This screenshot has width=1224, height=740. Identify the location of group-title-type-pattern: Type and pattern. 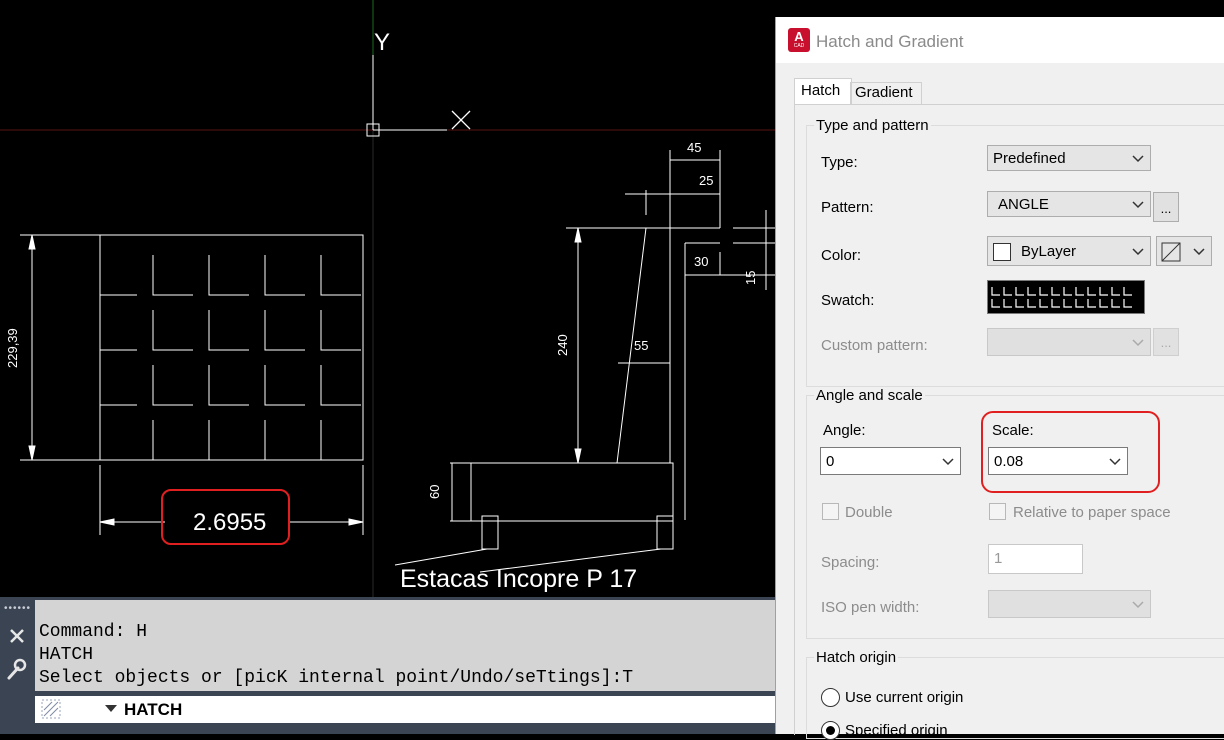
(872, 125).